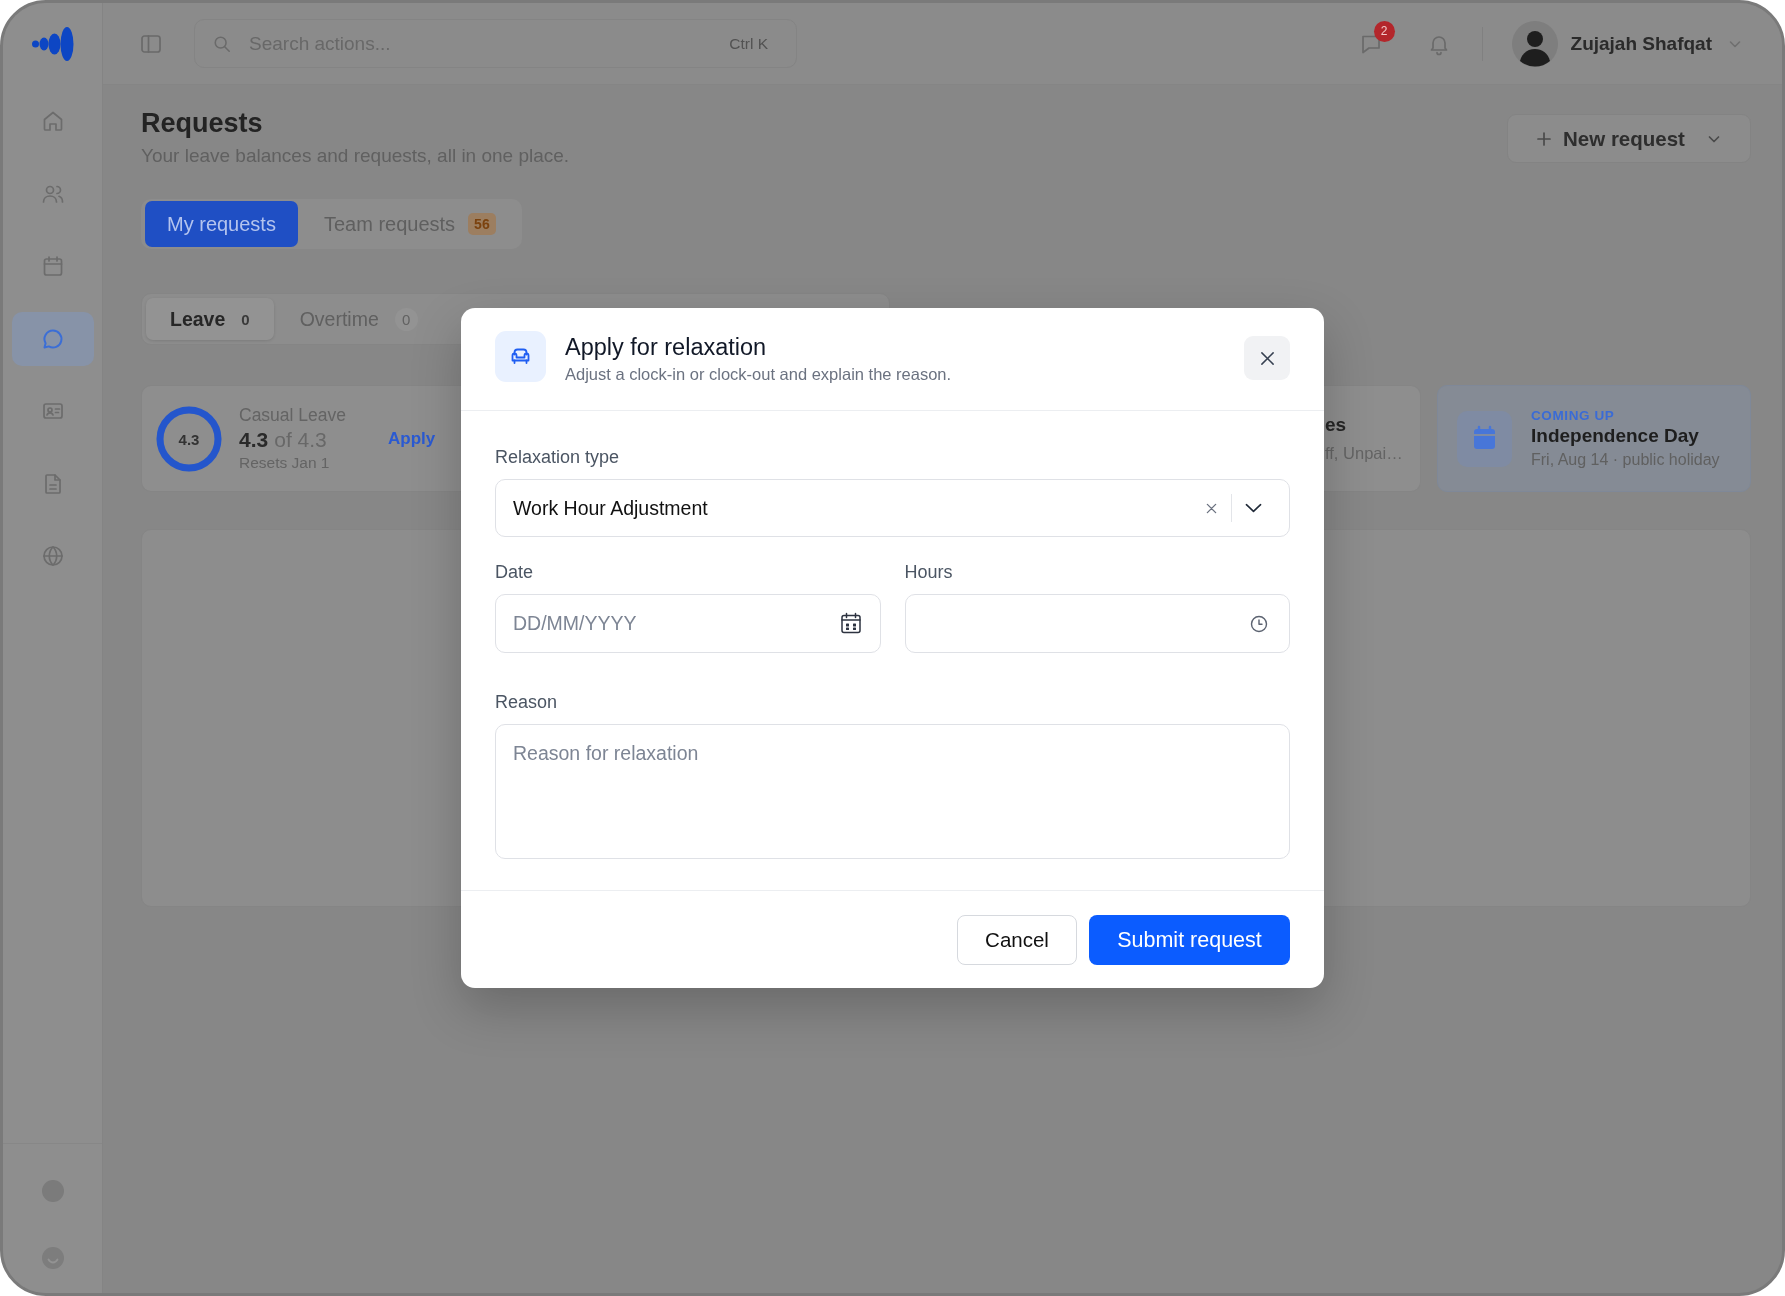 This screenshot has height=1296, width=1785. What do you see at coordinates (1615, 436) in the screenshot?
I see `holiday-name: Independence Day` at bounding box center [1615, 436].